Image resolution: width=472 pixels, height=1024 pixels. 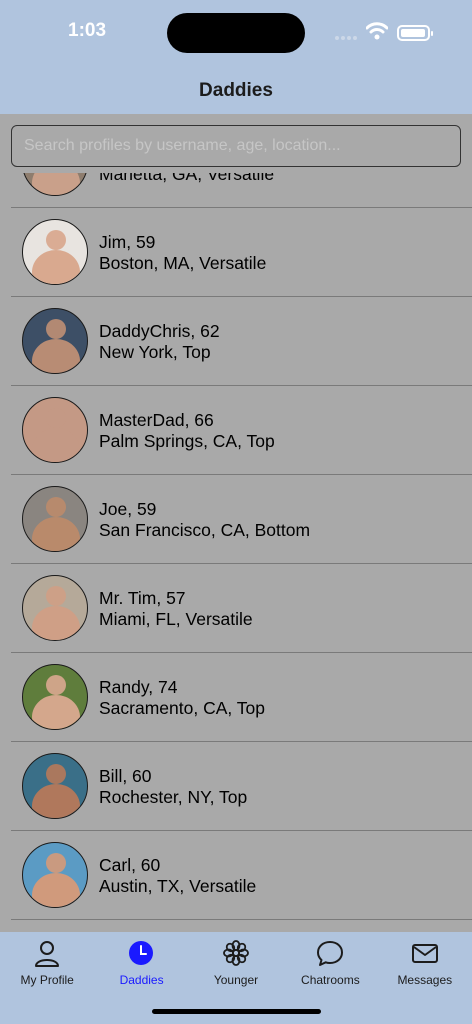 What do you see at coordinates (187, 441) in the screenshot?
I see `profile-location-role: Palm Springs, CA, Top` at bounding box center [187, 441].